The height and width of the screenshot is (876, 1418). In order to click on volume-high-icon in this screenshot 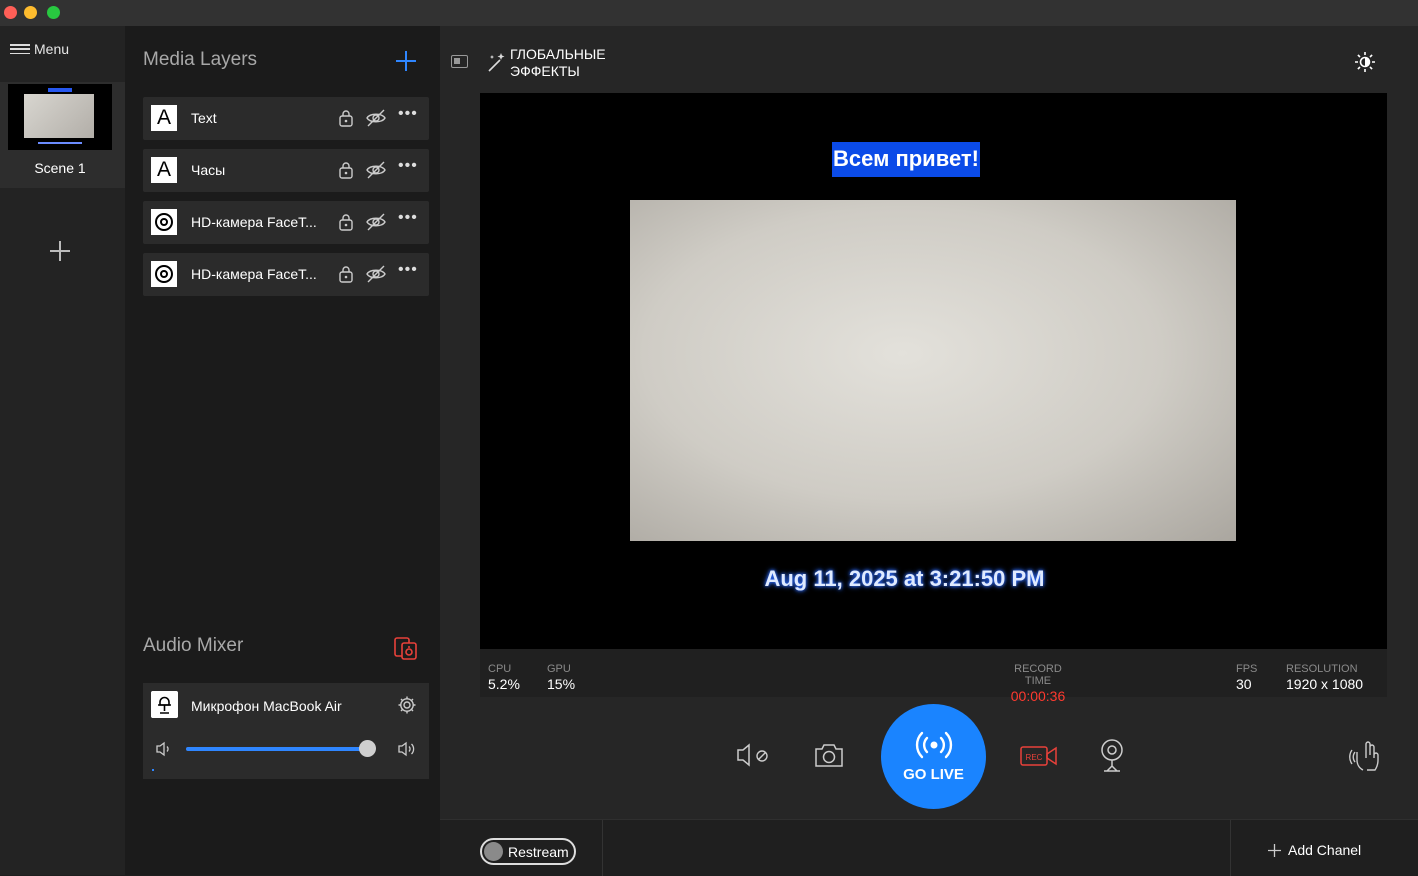, I will do `click(406, 749)`.